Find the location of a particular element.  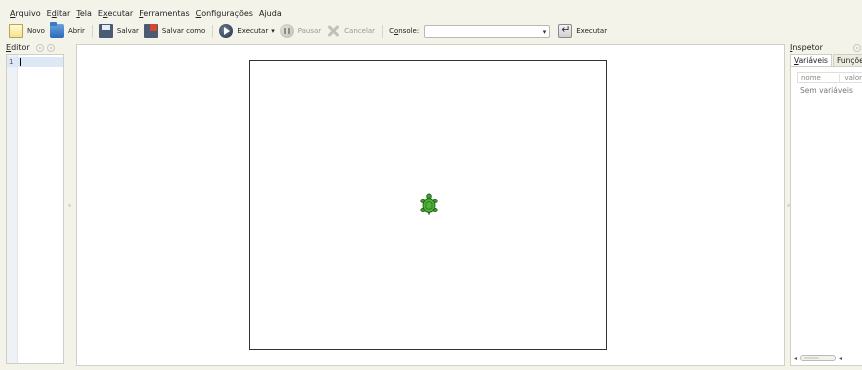

text-caret is located at coordinates (20, 62).